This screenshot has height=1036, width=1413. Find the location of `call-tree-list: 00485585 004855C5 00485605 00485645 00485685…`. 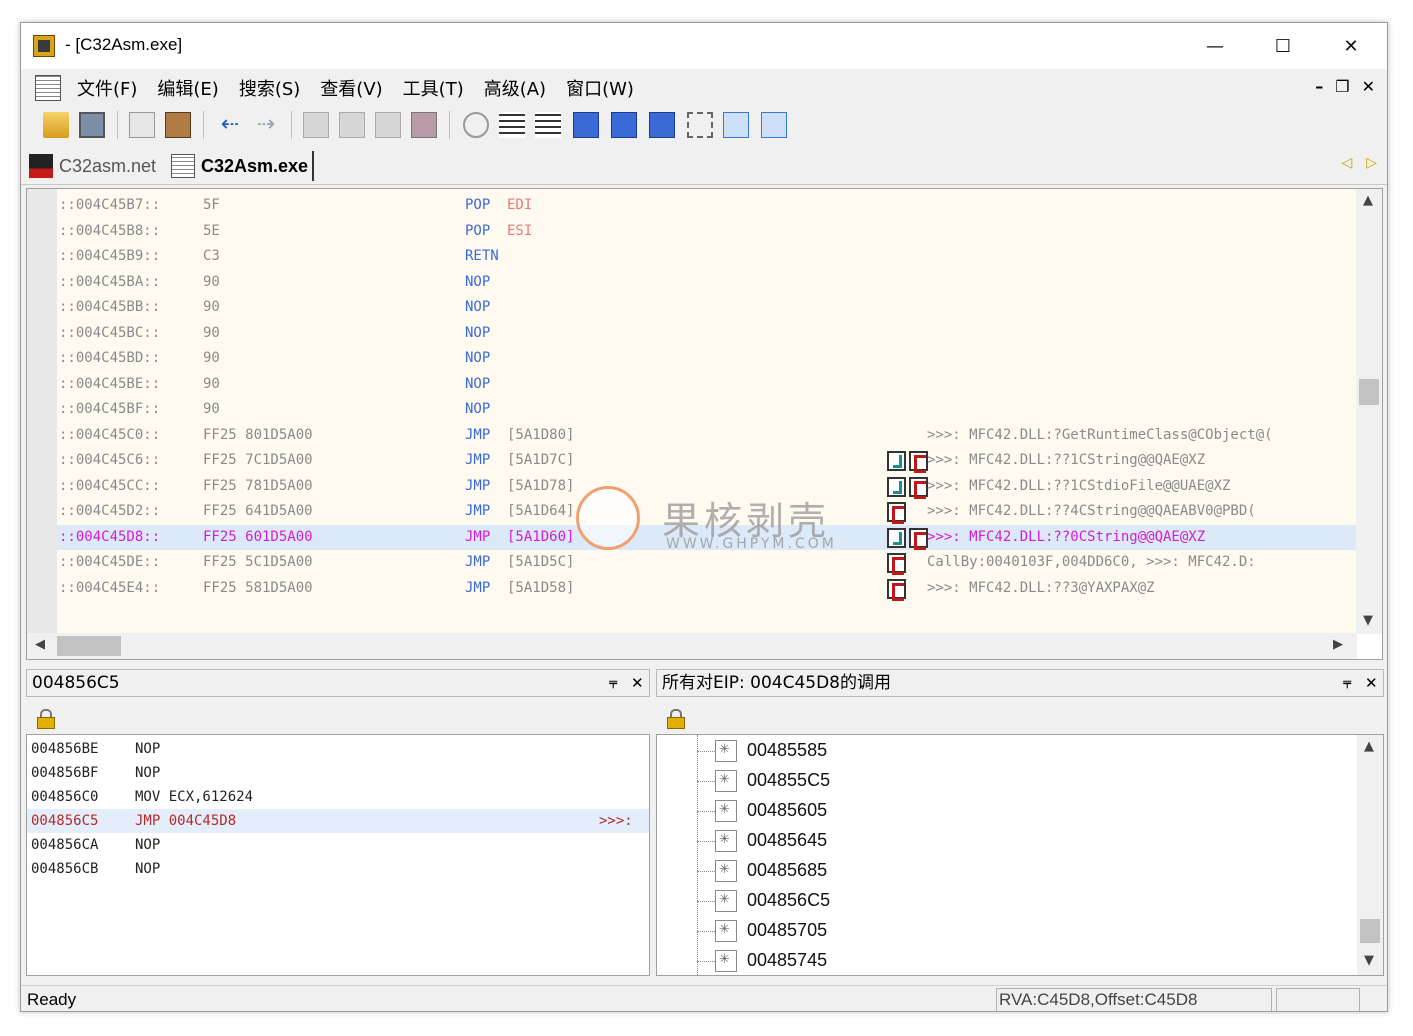

call-tree-list: 00485585 004855C5 00485605 00485645 00485685… is located at coordinates (1020, 855).